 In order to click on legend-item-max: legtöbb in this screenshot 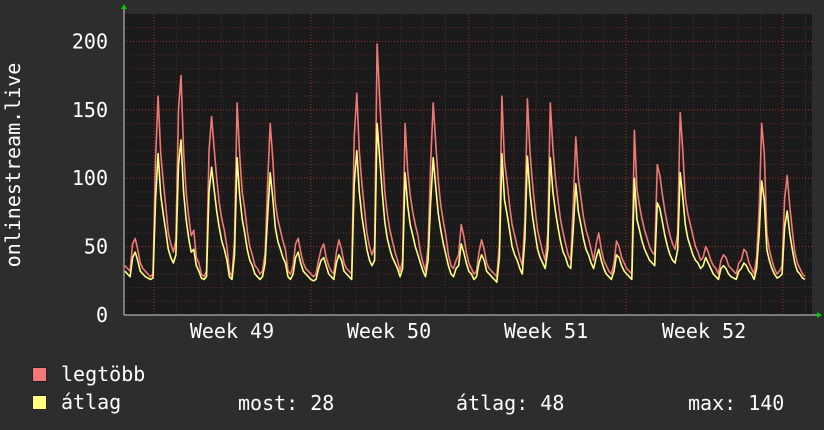, I will do `click(89, 374)`.